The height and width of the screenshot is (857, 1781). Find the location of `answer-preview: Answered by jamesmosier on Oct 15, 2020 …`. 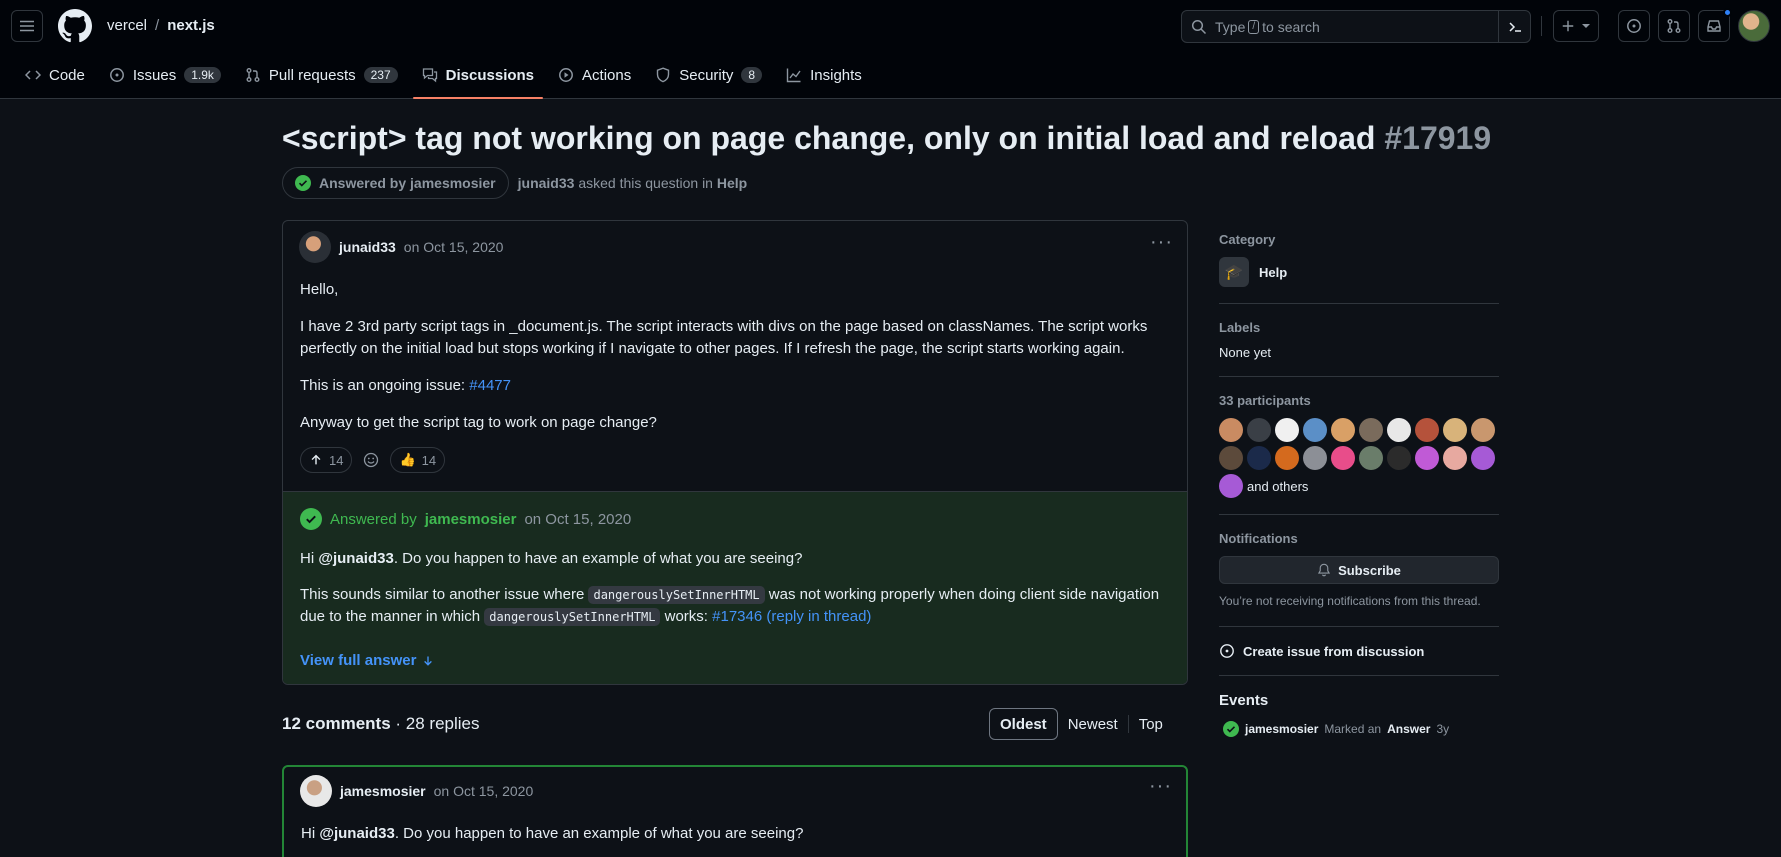

answer-preview: Answered by jamesmosier on Oct 15, 2020 … is located at coordinates (735, 587).